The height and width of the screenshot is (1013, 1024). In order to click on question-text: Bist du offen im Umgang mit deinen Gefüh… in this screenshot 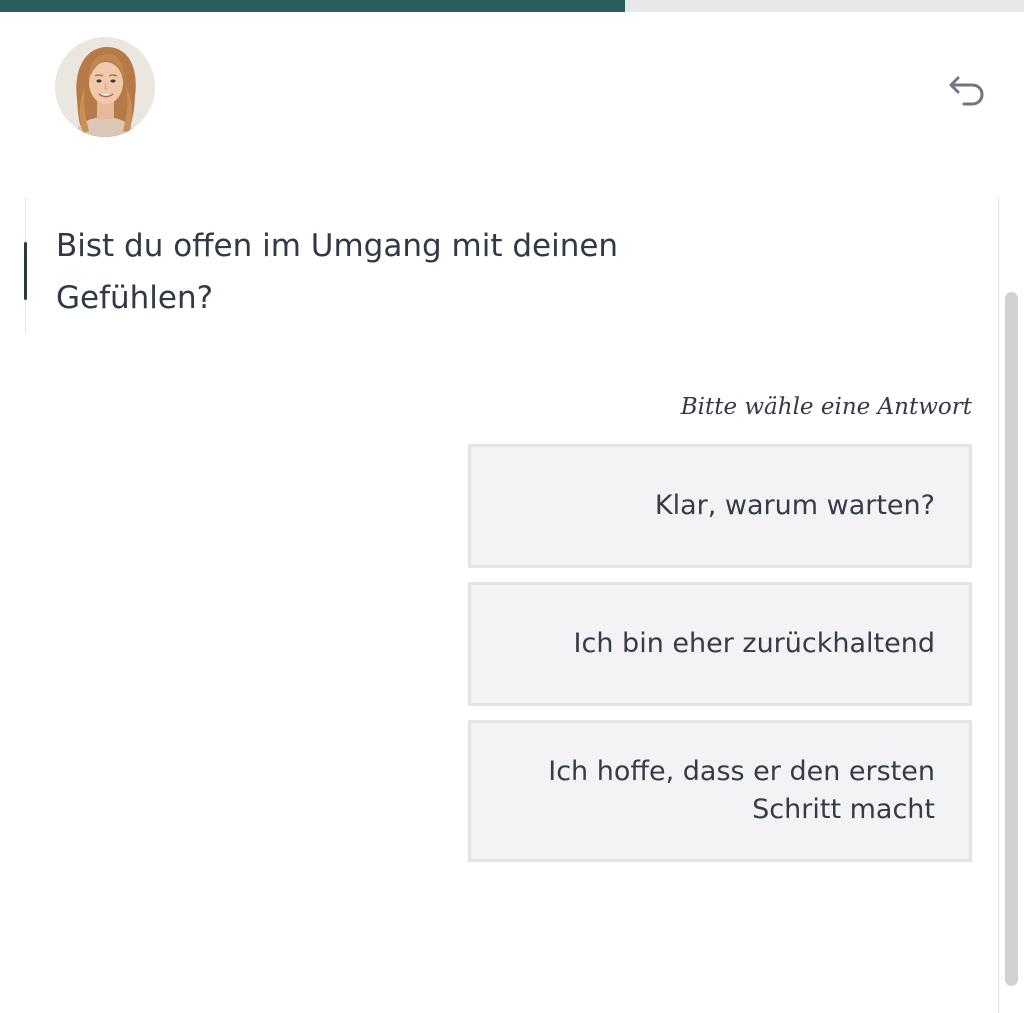, I will do `click(337, 272)`.